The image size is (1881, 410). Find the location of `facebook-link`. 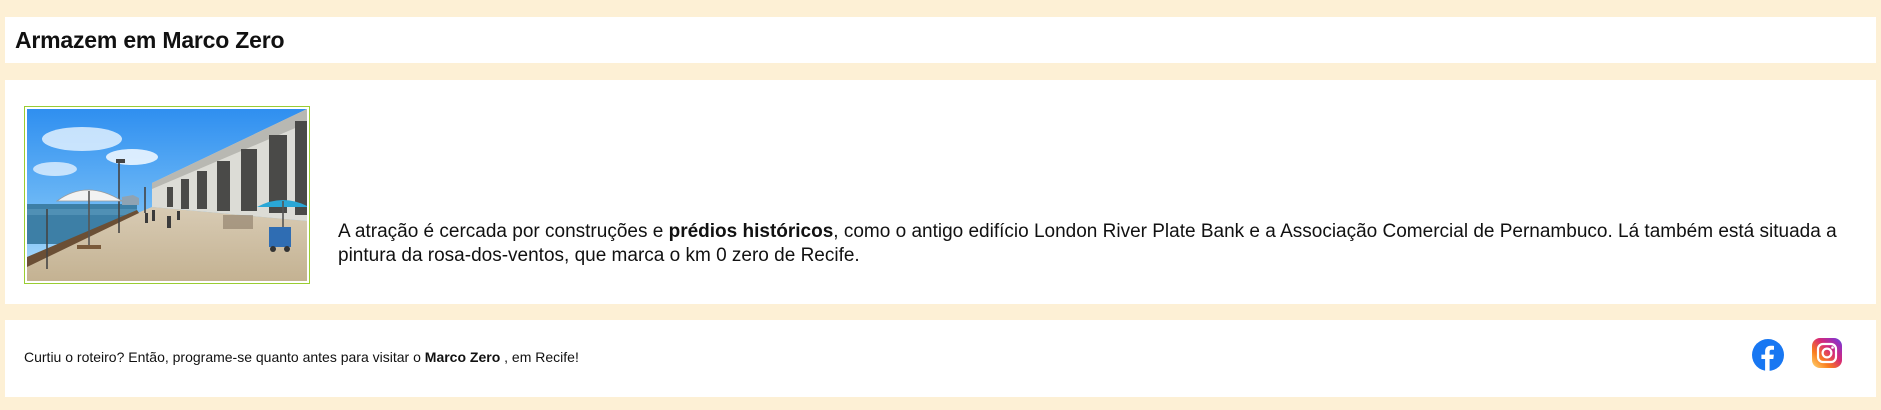

facebook-link is located at coordinates (1768, 355).